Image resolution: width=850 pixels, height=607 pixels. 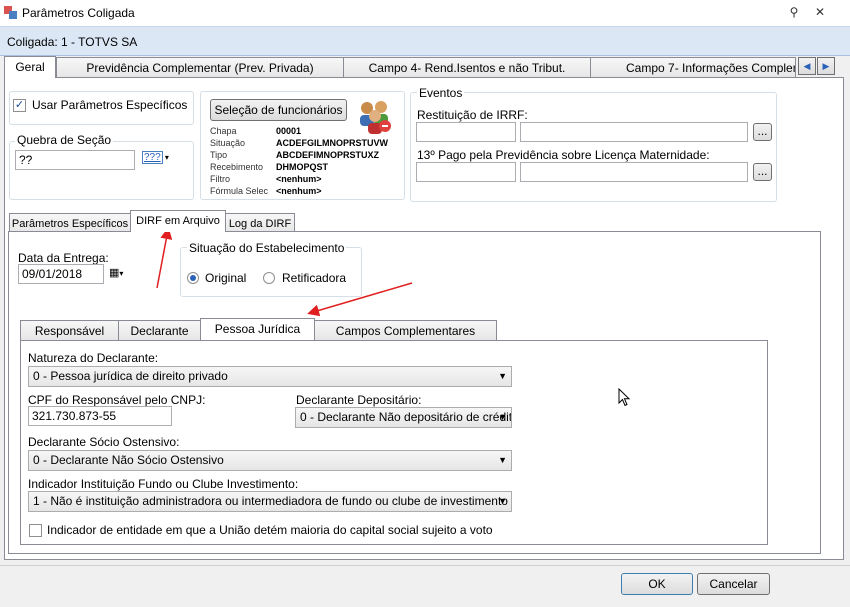 I want to click on quebra-secao-legend: Quebra de Seção, so click(x=64, y=140).